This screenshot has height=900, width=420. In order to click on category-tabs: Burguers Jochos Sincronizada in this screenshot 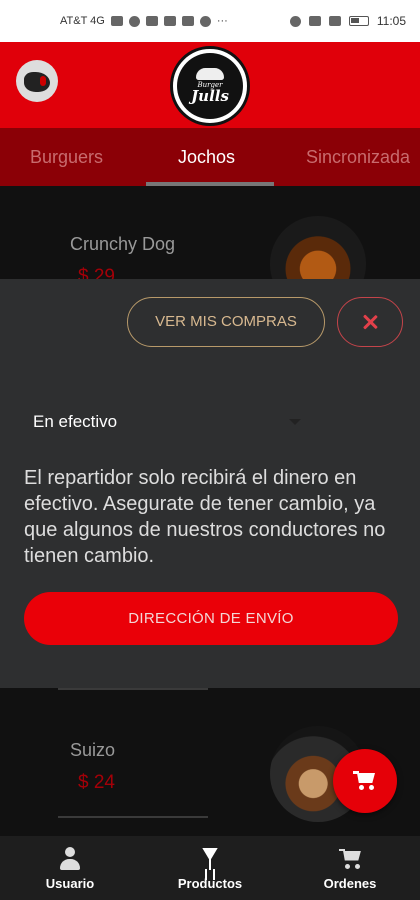, I will do `click(210, 157)`.